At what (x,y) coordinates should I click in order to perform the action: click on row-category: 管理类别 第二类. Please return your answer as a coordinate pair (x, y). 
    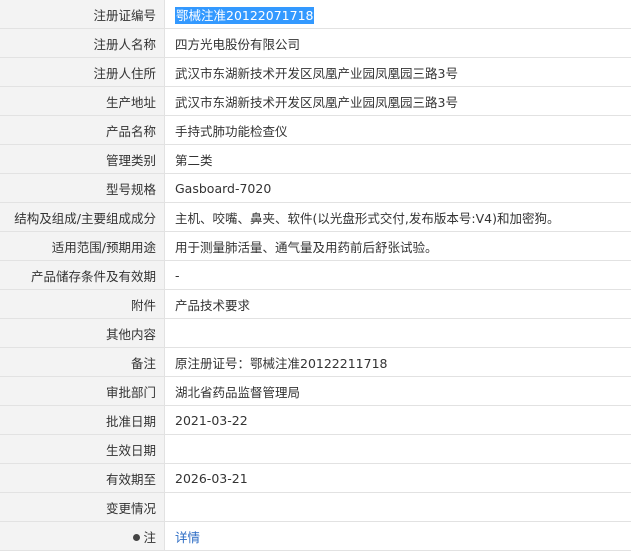
    Looking at the image, I should click on (315, 159).